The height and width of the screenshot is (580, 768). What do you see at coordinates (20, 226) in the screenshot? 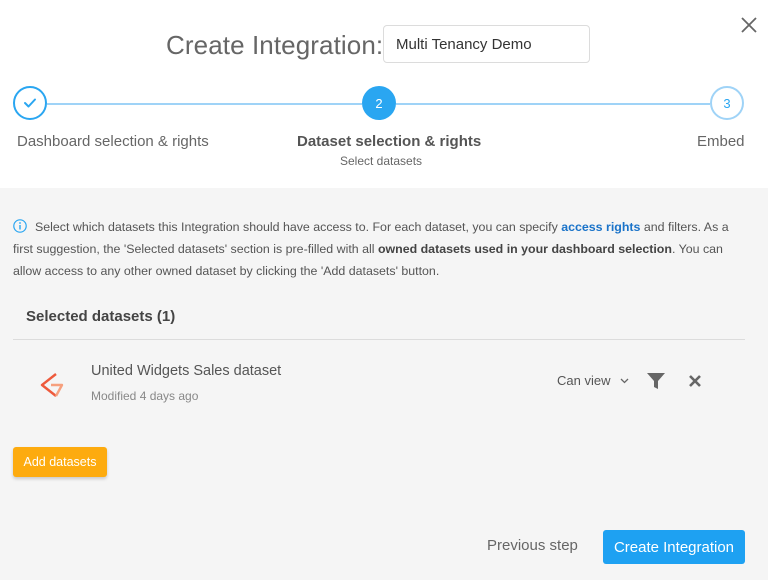
I see `info-icon` at bounding box center [20, 226].